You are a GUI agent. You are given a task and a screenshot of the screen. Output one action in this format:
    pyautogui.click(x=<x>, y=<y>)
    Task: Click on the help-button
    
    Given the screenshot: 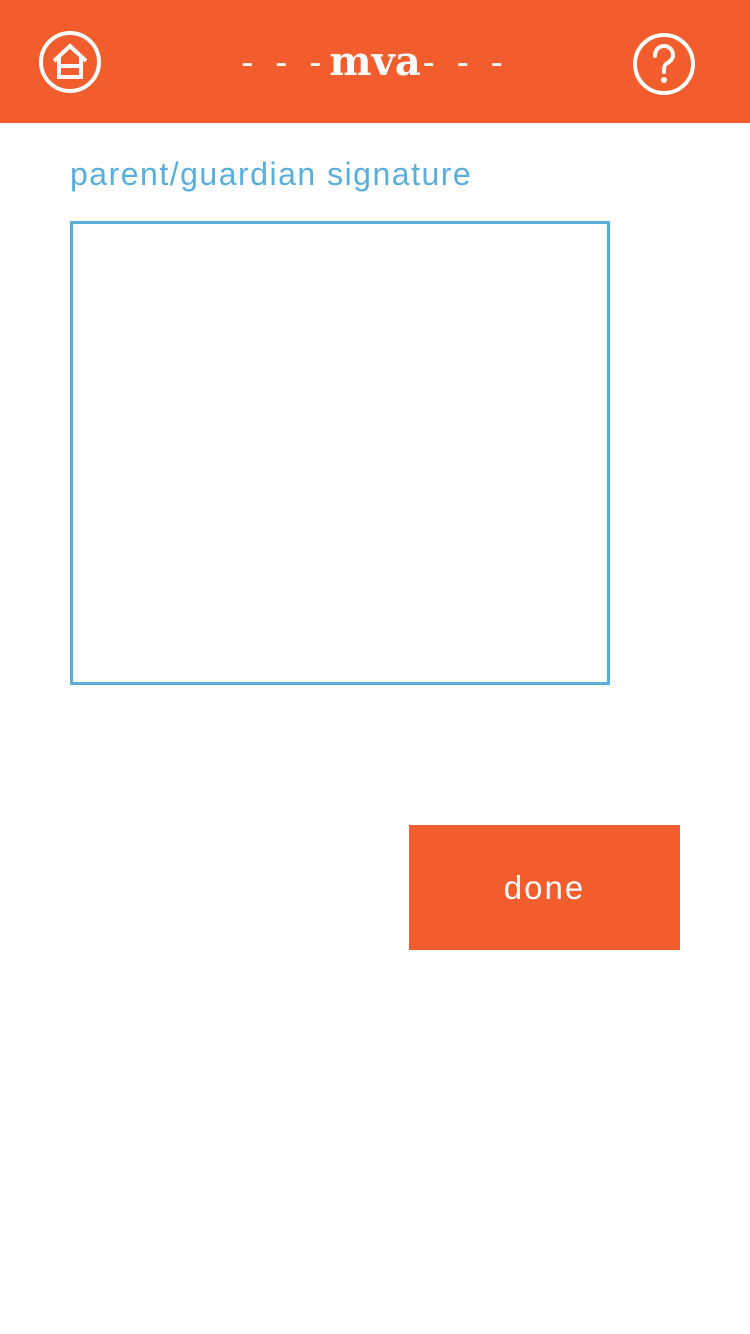 What is the action you would take?
    pyautogui.click(x=664, y=64)
    